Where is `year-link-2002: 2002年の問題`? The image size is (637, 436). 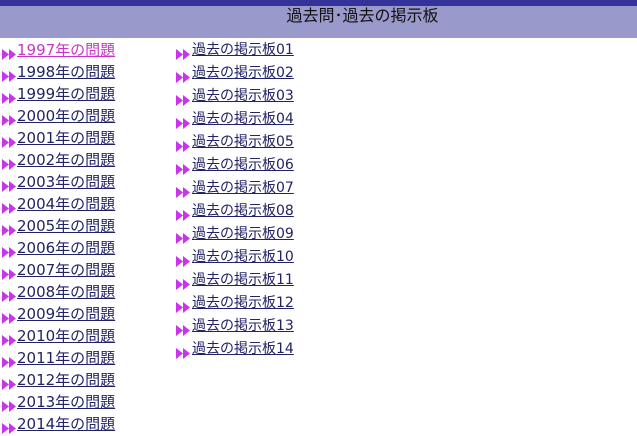
year-link-2002: 2002年の問題 is located at coordinates (66, 160).